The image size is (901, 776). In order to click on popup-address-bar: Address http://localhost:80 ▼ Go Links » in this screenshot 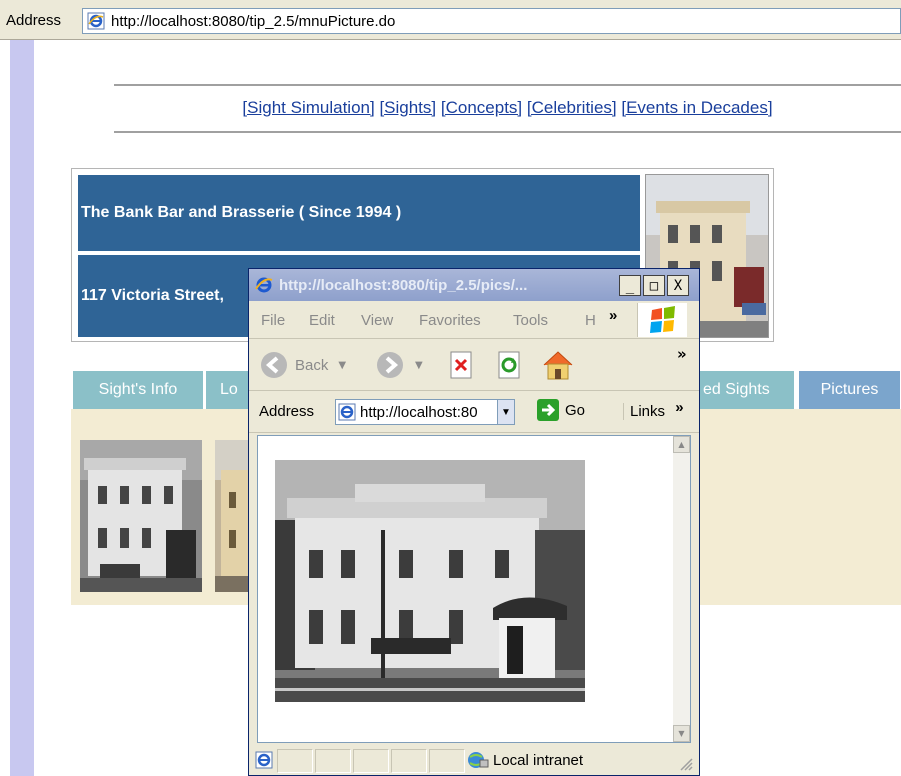, I will do `click(474, 412)`.